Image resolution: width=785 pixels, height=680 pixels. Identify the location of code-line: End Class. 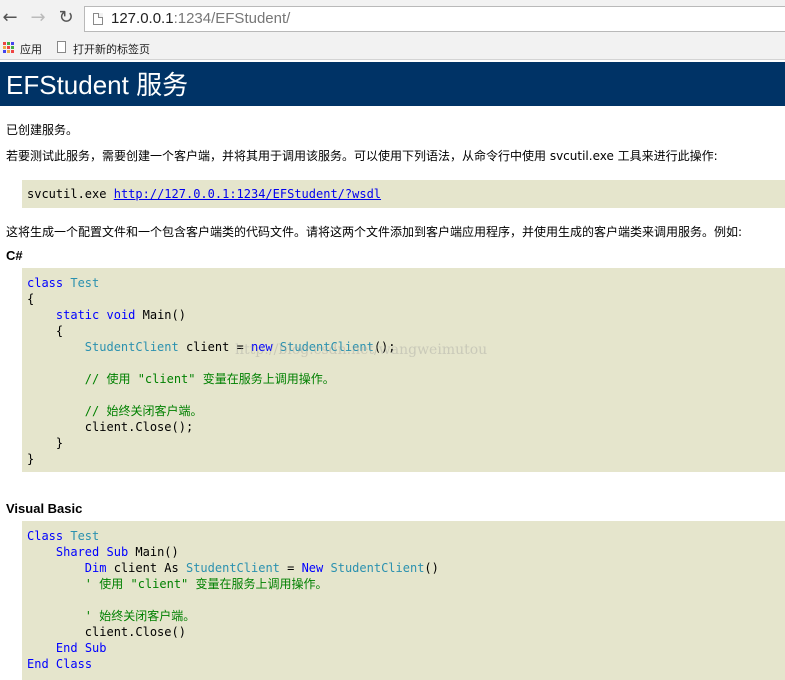
(59, 664).